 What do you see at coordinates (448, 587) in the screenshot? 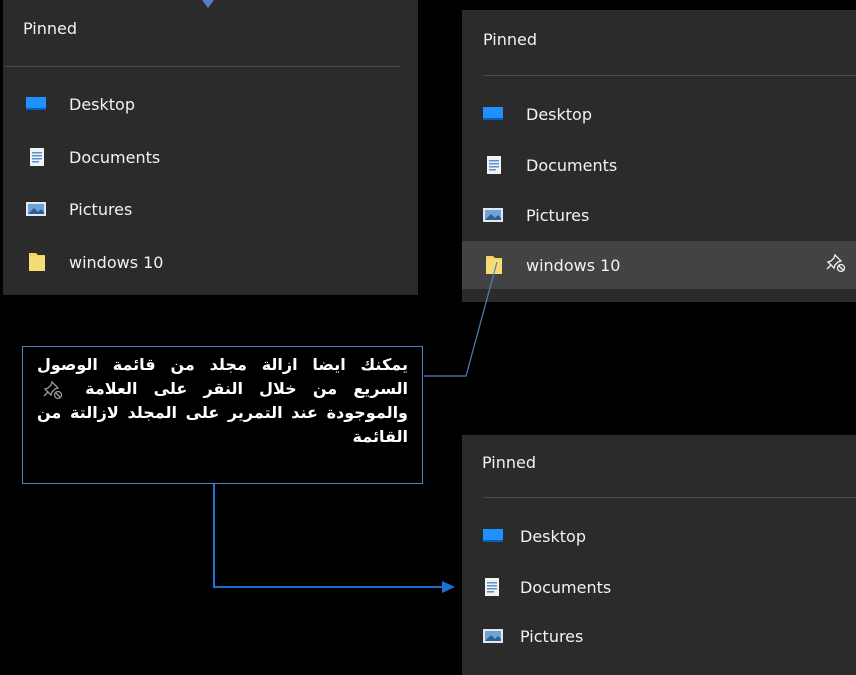
I see `arrow-head-right` at bounding box center [448, 587].